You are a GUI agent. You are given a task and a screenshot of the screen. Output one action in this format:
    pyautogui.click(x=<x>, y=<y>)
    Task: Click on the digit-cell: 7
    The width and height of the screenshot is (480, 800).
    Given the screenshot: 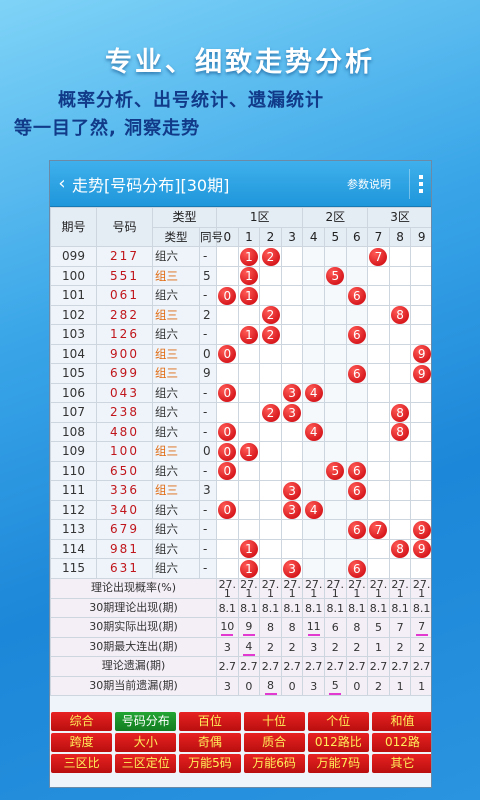 What is the action you would take?
    pyautogui.click(x=378, y=256)
    